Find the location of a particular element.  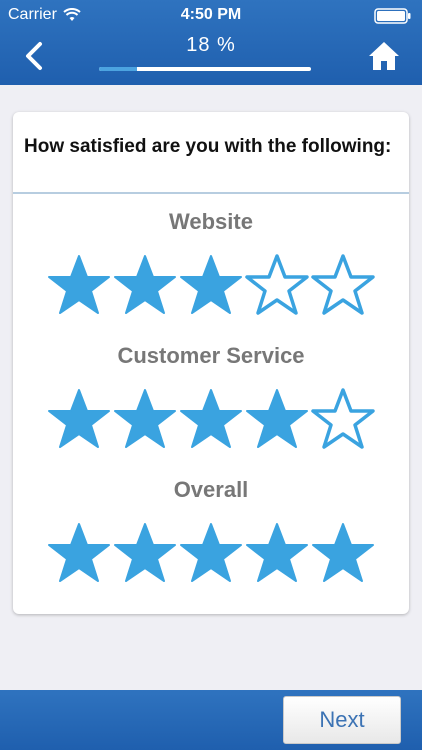

progress-percent: 18 % is located at coordinates (211, 45).